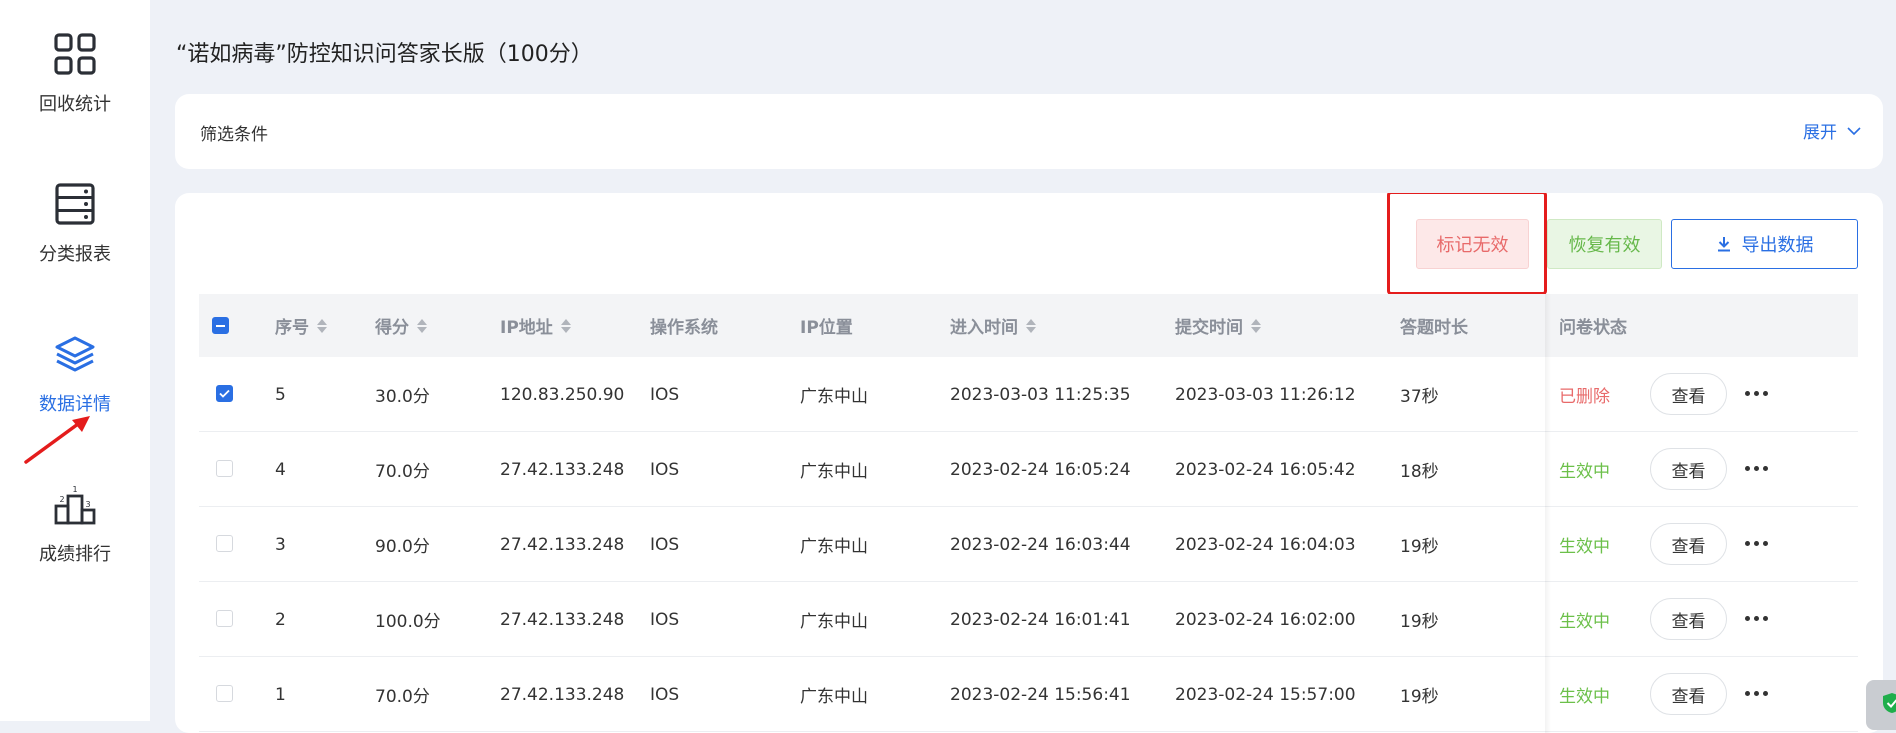 This screenshot has height=733, width=1896. Describe the element at coordinates (1889, 703) in the screenshot. I see `shield-icon` at that location.